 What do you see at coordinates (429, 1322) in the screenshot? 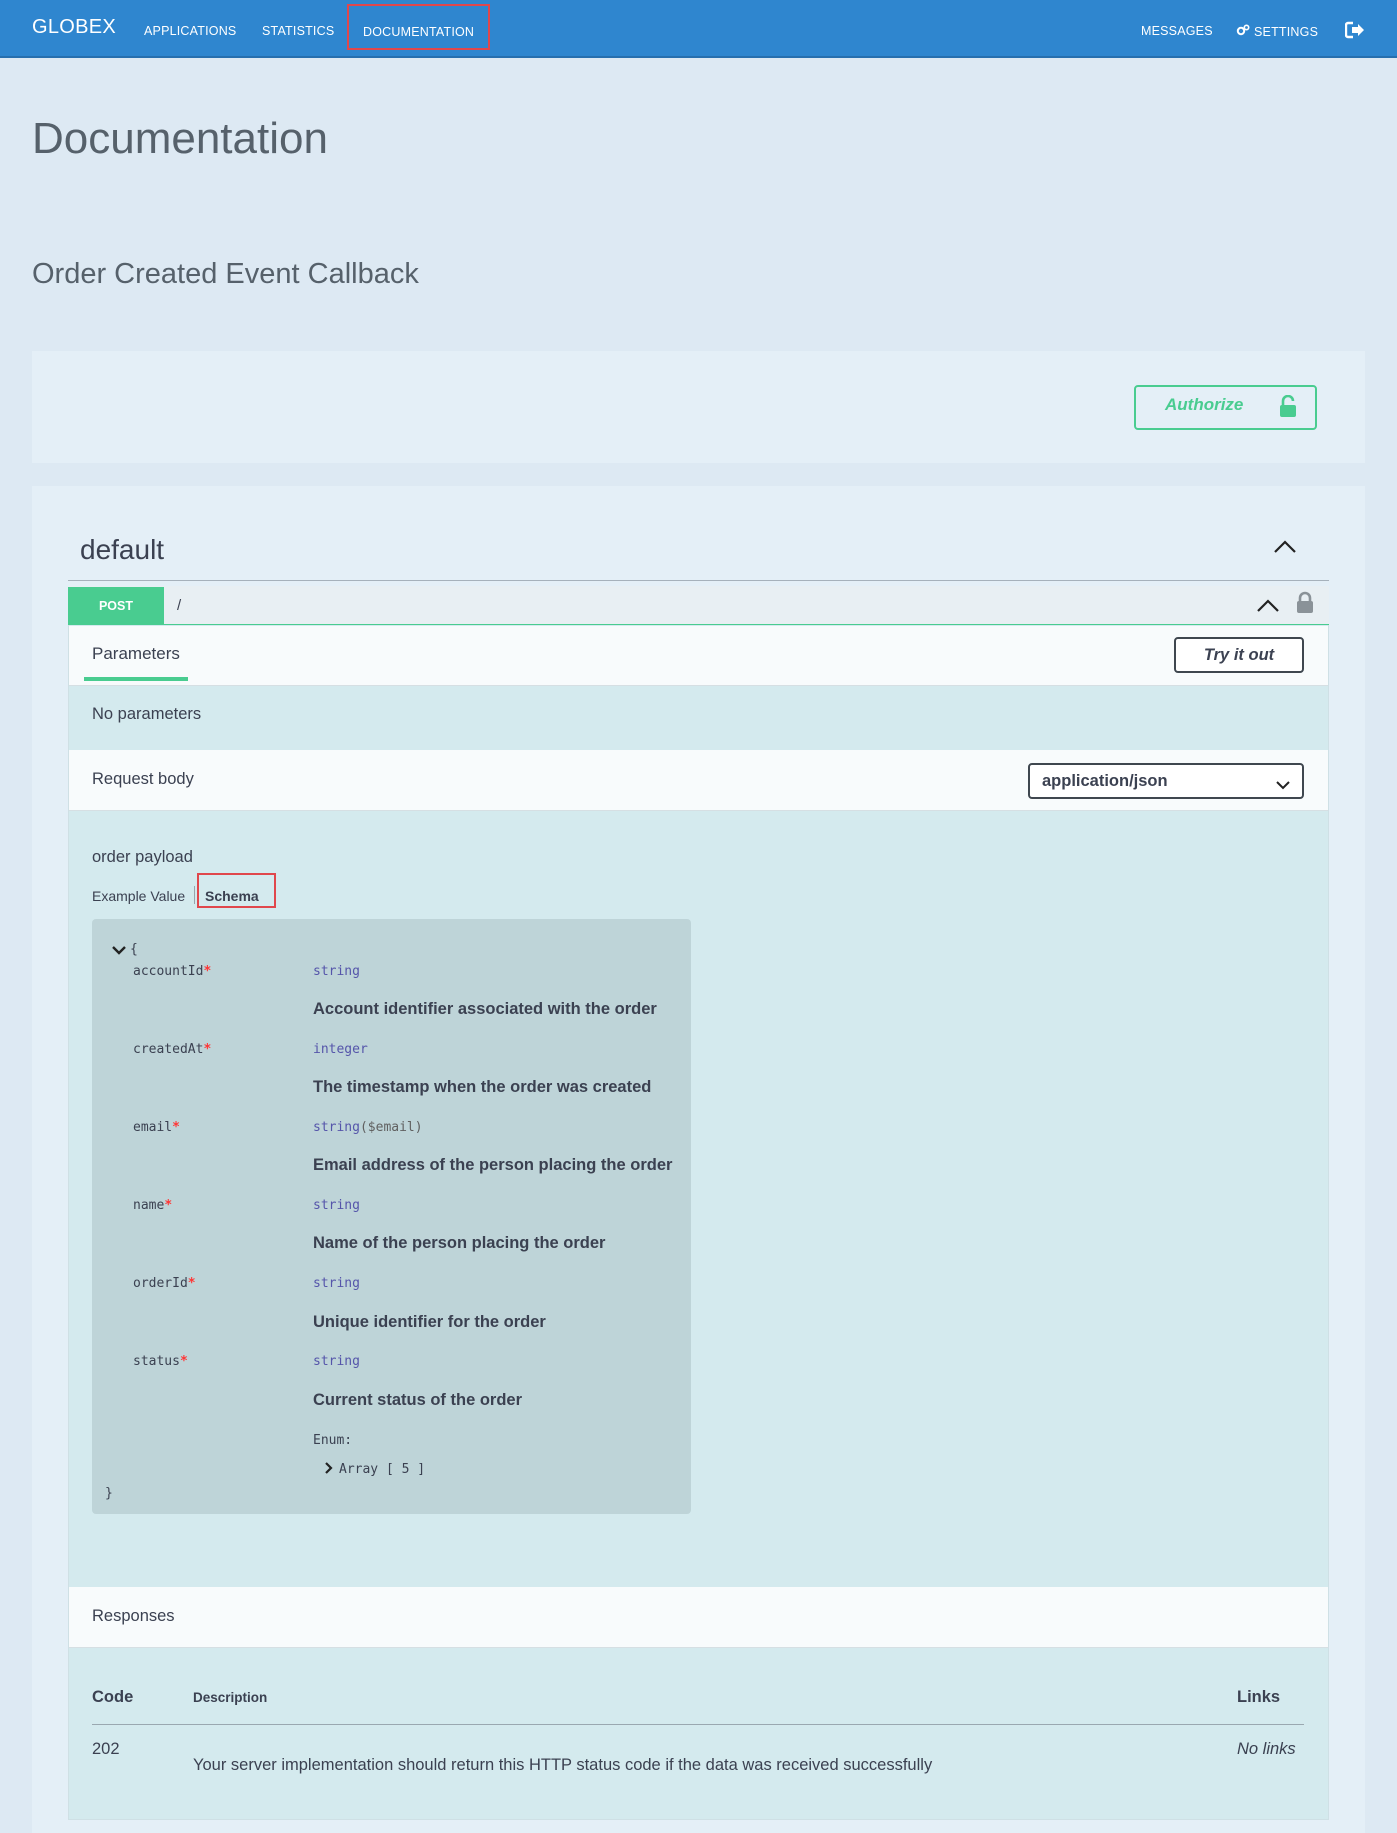
I see `schema-property-description: Unique identifier for the order` at bounding box center [429, 1322].